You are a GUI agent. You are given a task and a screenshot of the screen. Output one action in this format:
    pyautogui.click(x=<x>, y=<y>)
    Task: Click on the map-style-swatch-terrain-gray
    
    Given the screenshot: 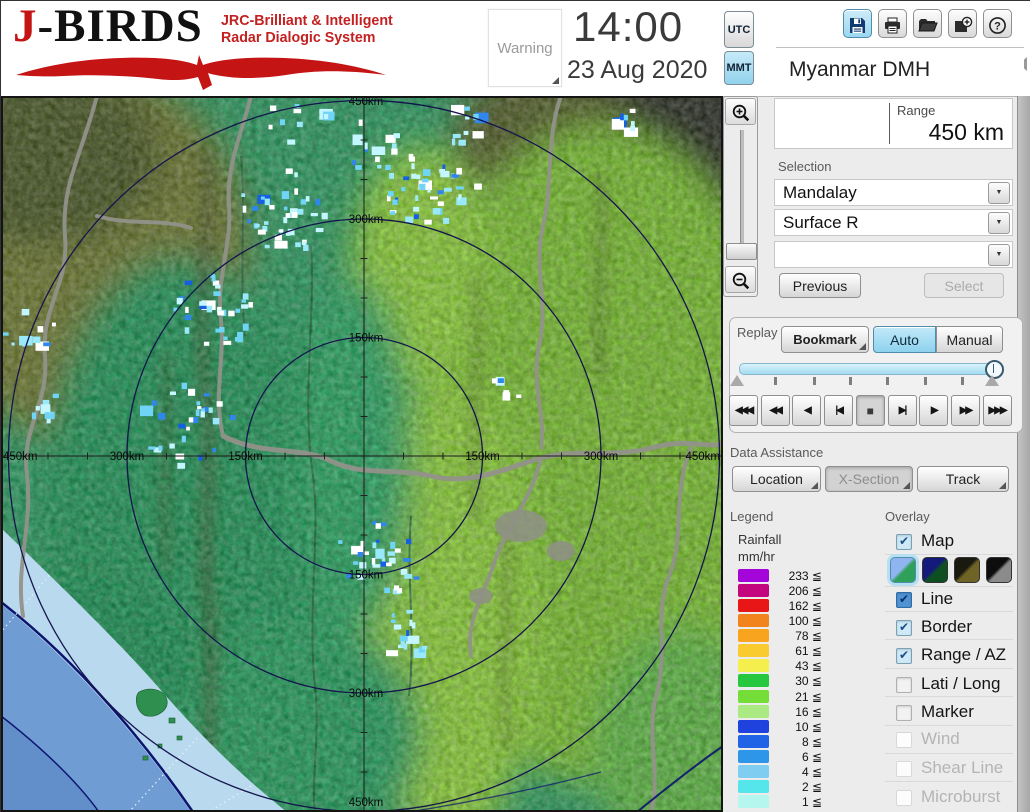 What is the action you would take?
    pyautogui.click(x=999, y=570)
    